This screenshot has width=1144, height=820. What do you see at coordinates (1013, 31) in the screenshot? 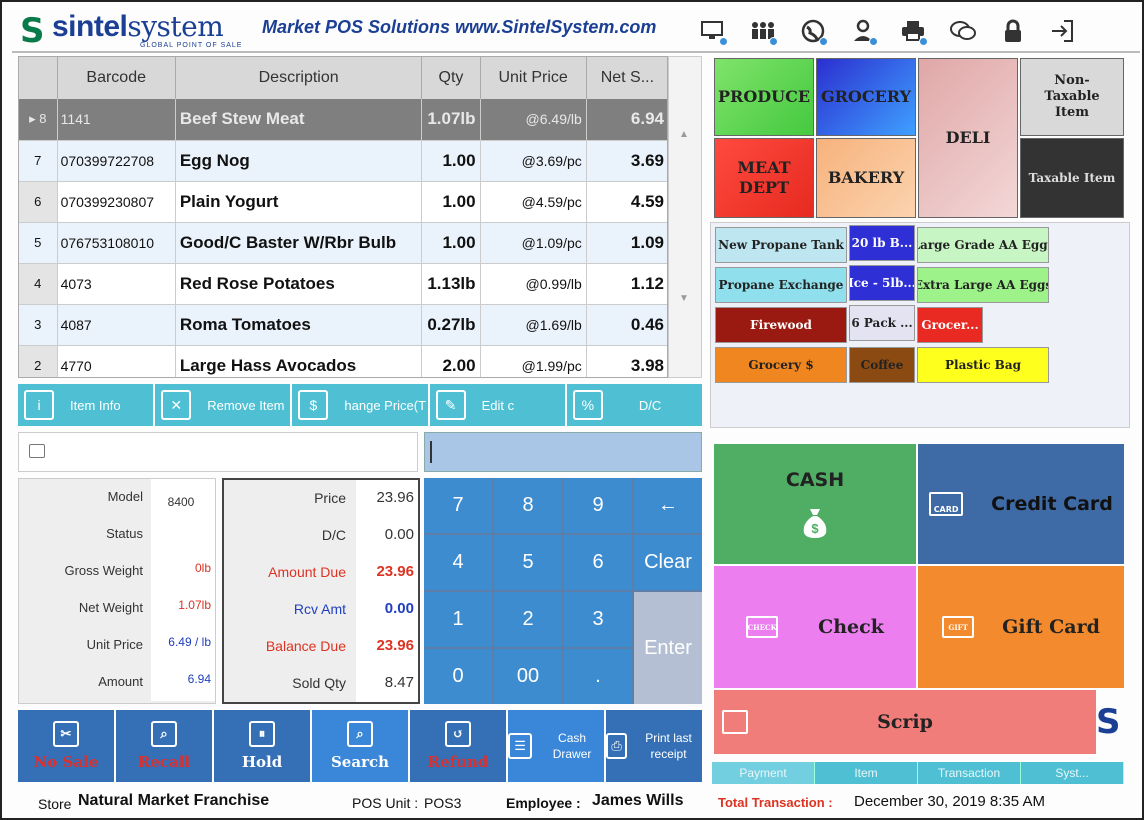
I see `lock-icon` at bounding box center [1013, 31].